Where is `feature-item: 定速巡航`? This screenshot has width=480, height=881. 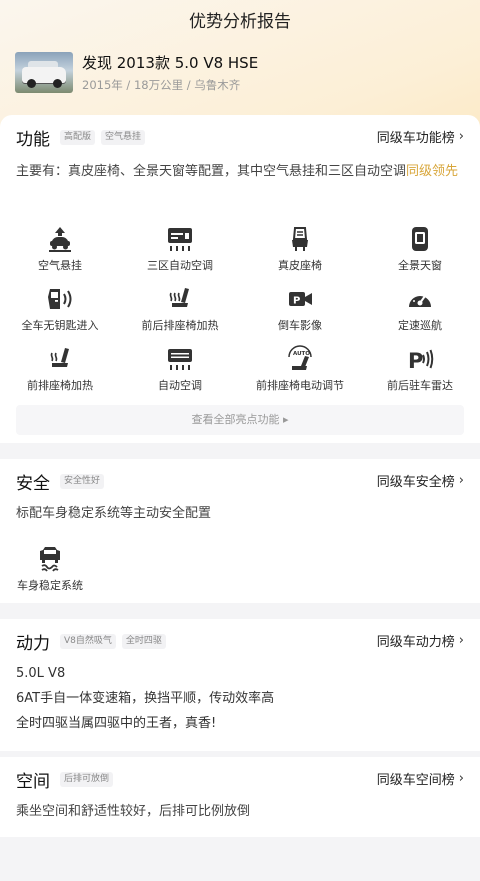 feature-item: 定速巡航 is located at coordinates (420, 313).